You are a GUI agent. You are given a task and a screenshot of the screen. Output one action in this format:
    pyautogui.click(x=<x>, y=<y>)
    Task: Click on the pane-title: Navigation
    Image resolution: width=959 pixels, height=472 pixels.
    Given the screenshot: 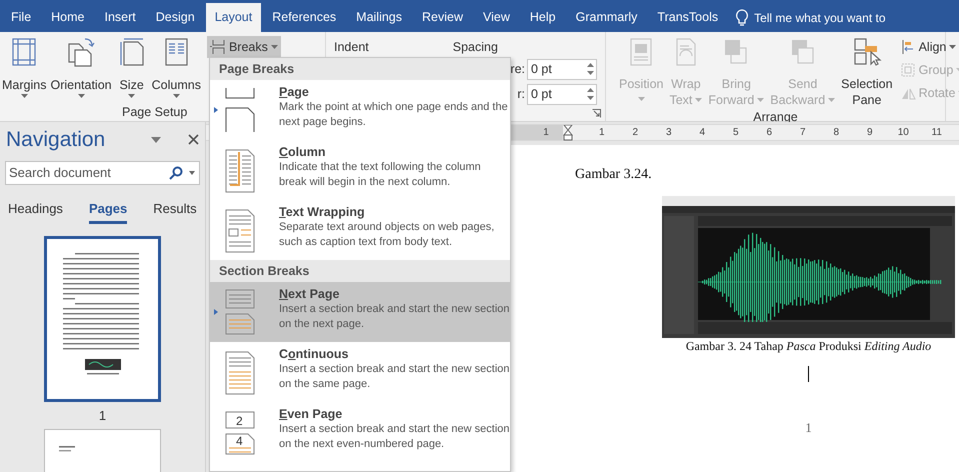 What is the action you would take?
    pyautogui.click(x=56, y=140)
    